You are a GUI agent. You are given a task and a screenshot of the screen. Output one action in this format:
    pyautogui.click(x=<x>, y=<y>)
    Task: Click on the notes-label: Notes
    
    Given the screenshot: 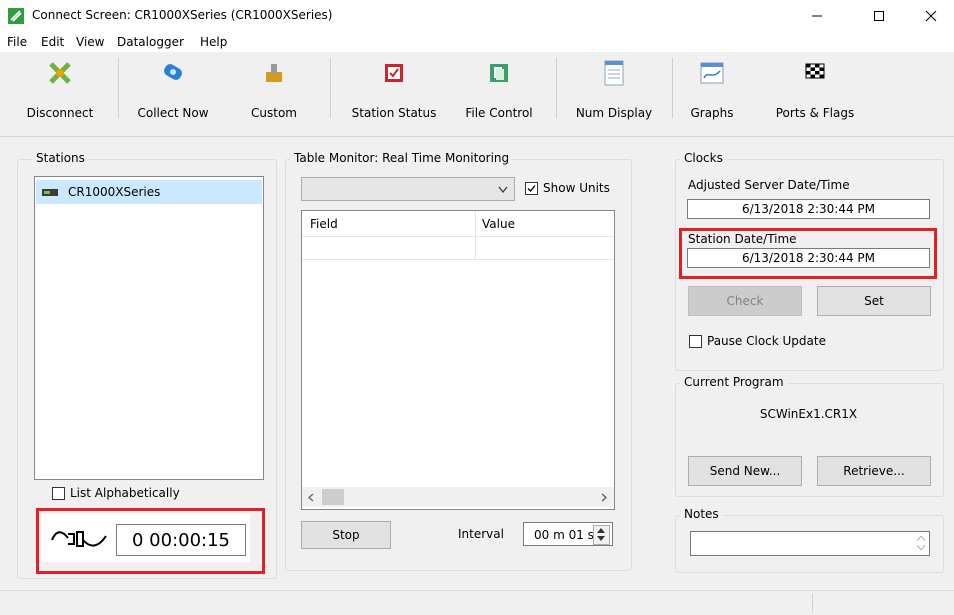 What is the action you would take?
    pyautogui.click(x=701, y=514)
    